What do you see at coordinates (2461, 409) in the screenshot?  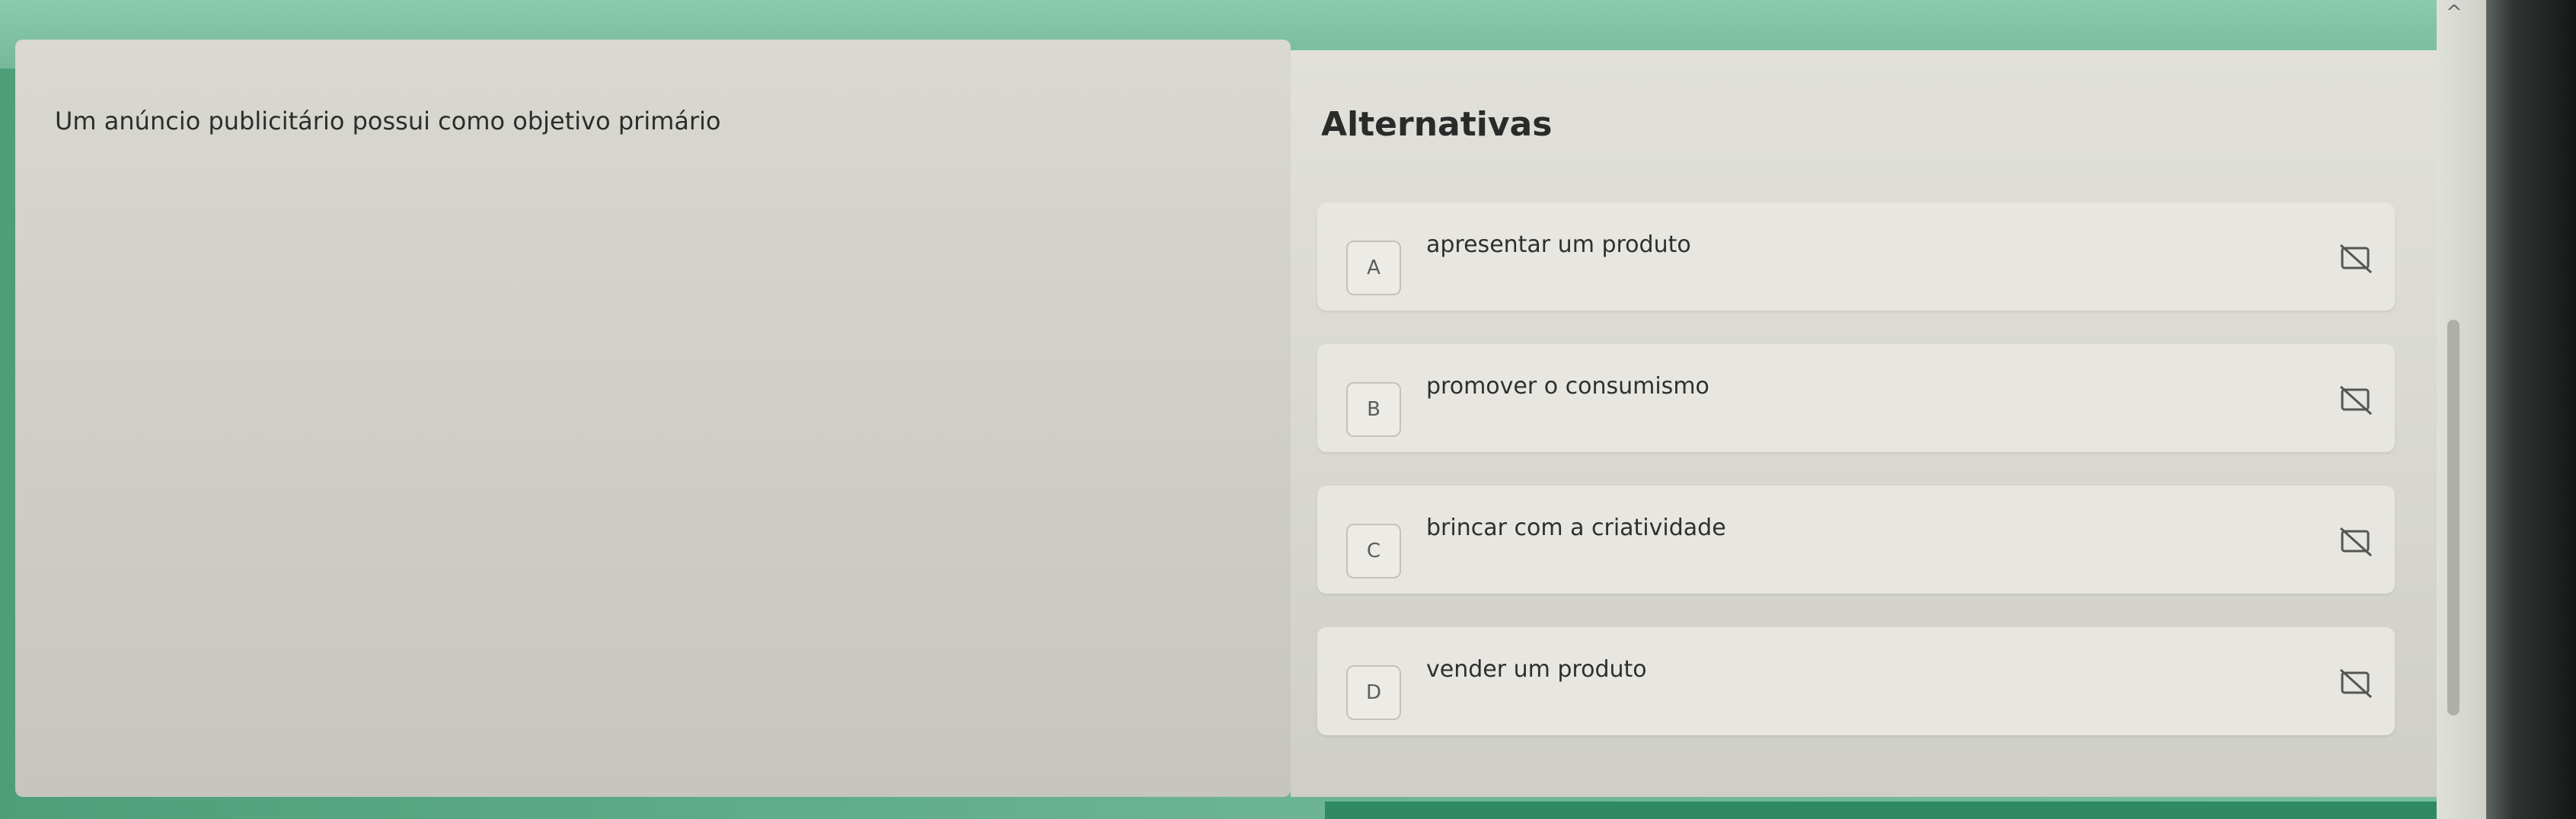 I see `scrollbar: ^` at bounding box center [2461, 409].